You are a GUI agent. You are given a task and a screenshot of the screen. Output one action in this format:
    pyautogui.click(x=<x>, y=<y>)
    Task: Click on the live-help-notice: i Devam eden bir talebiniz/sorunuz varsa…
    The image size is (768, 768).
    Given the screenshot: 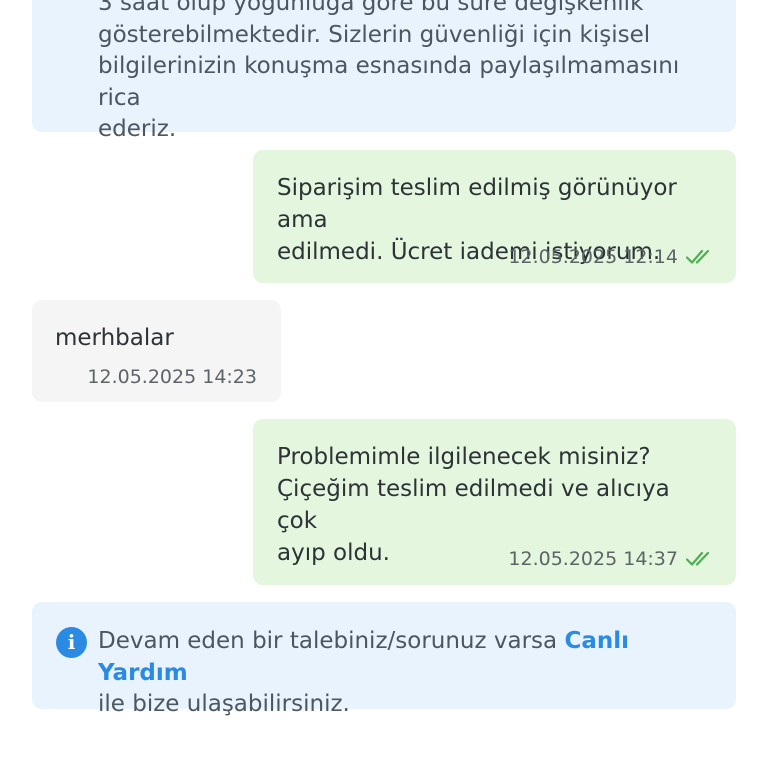 What is the action you would take?
    pyautogui.click(x=384, y=659)
    